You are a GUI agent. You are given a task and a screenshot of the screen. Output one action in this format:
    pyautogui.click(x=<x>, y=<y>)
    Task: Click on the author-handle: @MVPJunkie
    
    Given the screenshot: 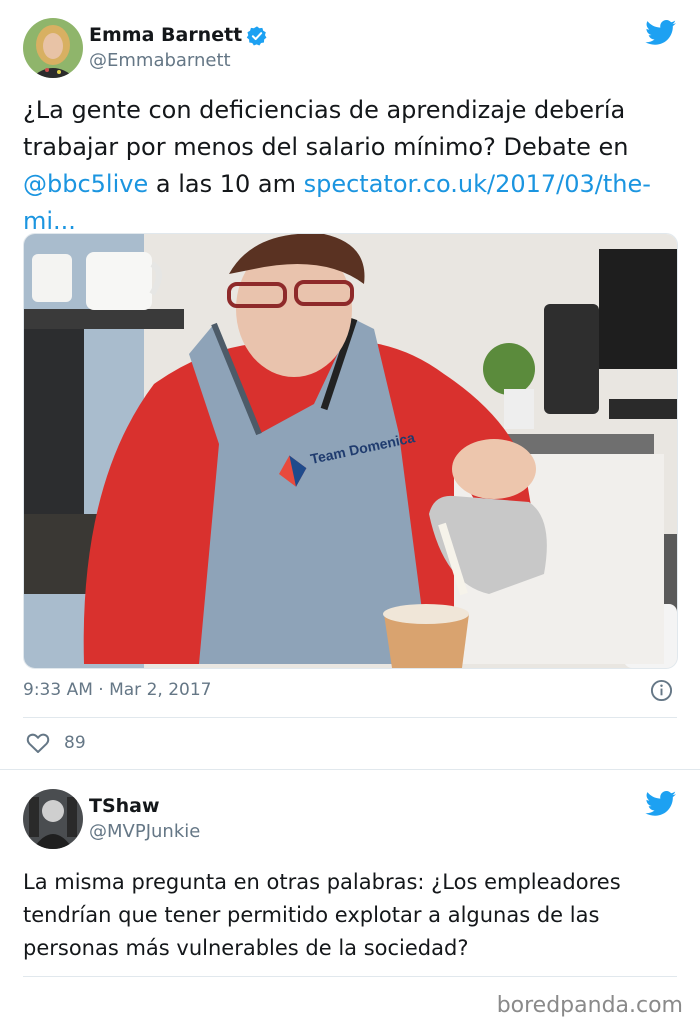 What is the action you would take?
    pyautogui.click(x=144, y=831)
    